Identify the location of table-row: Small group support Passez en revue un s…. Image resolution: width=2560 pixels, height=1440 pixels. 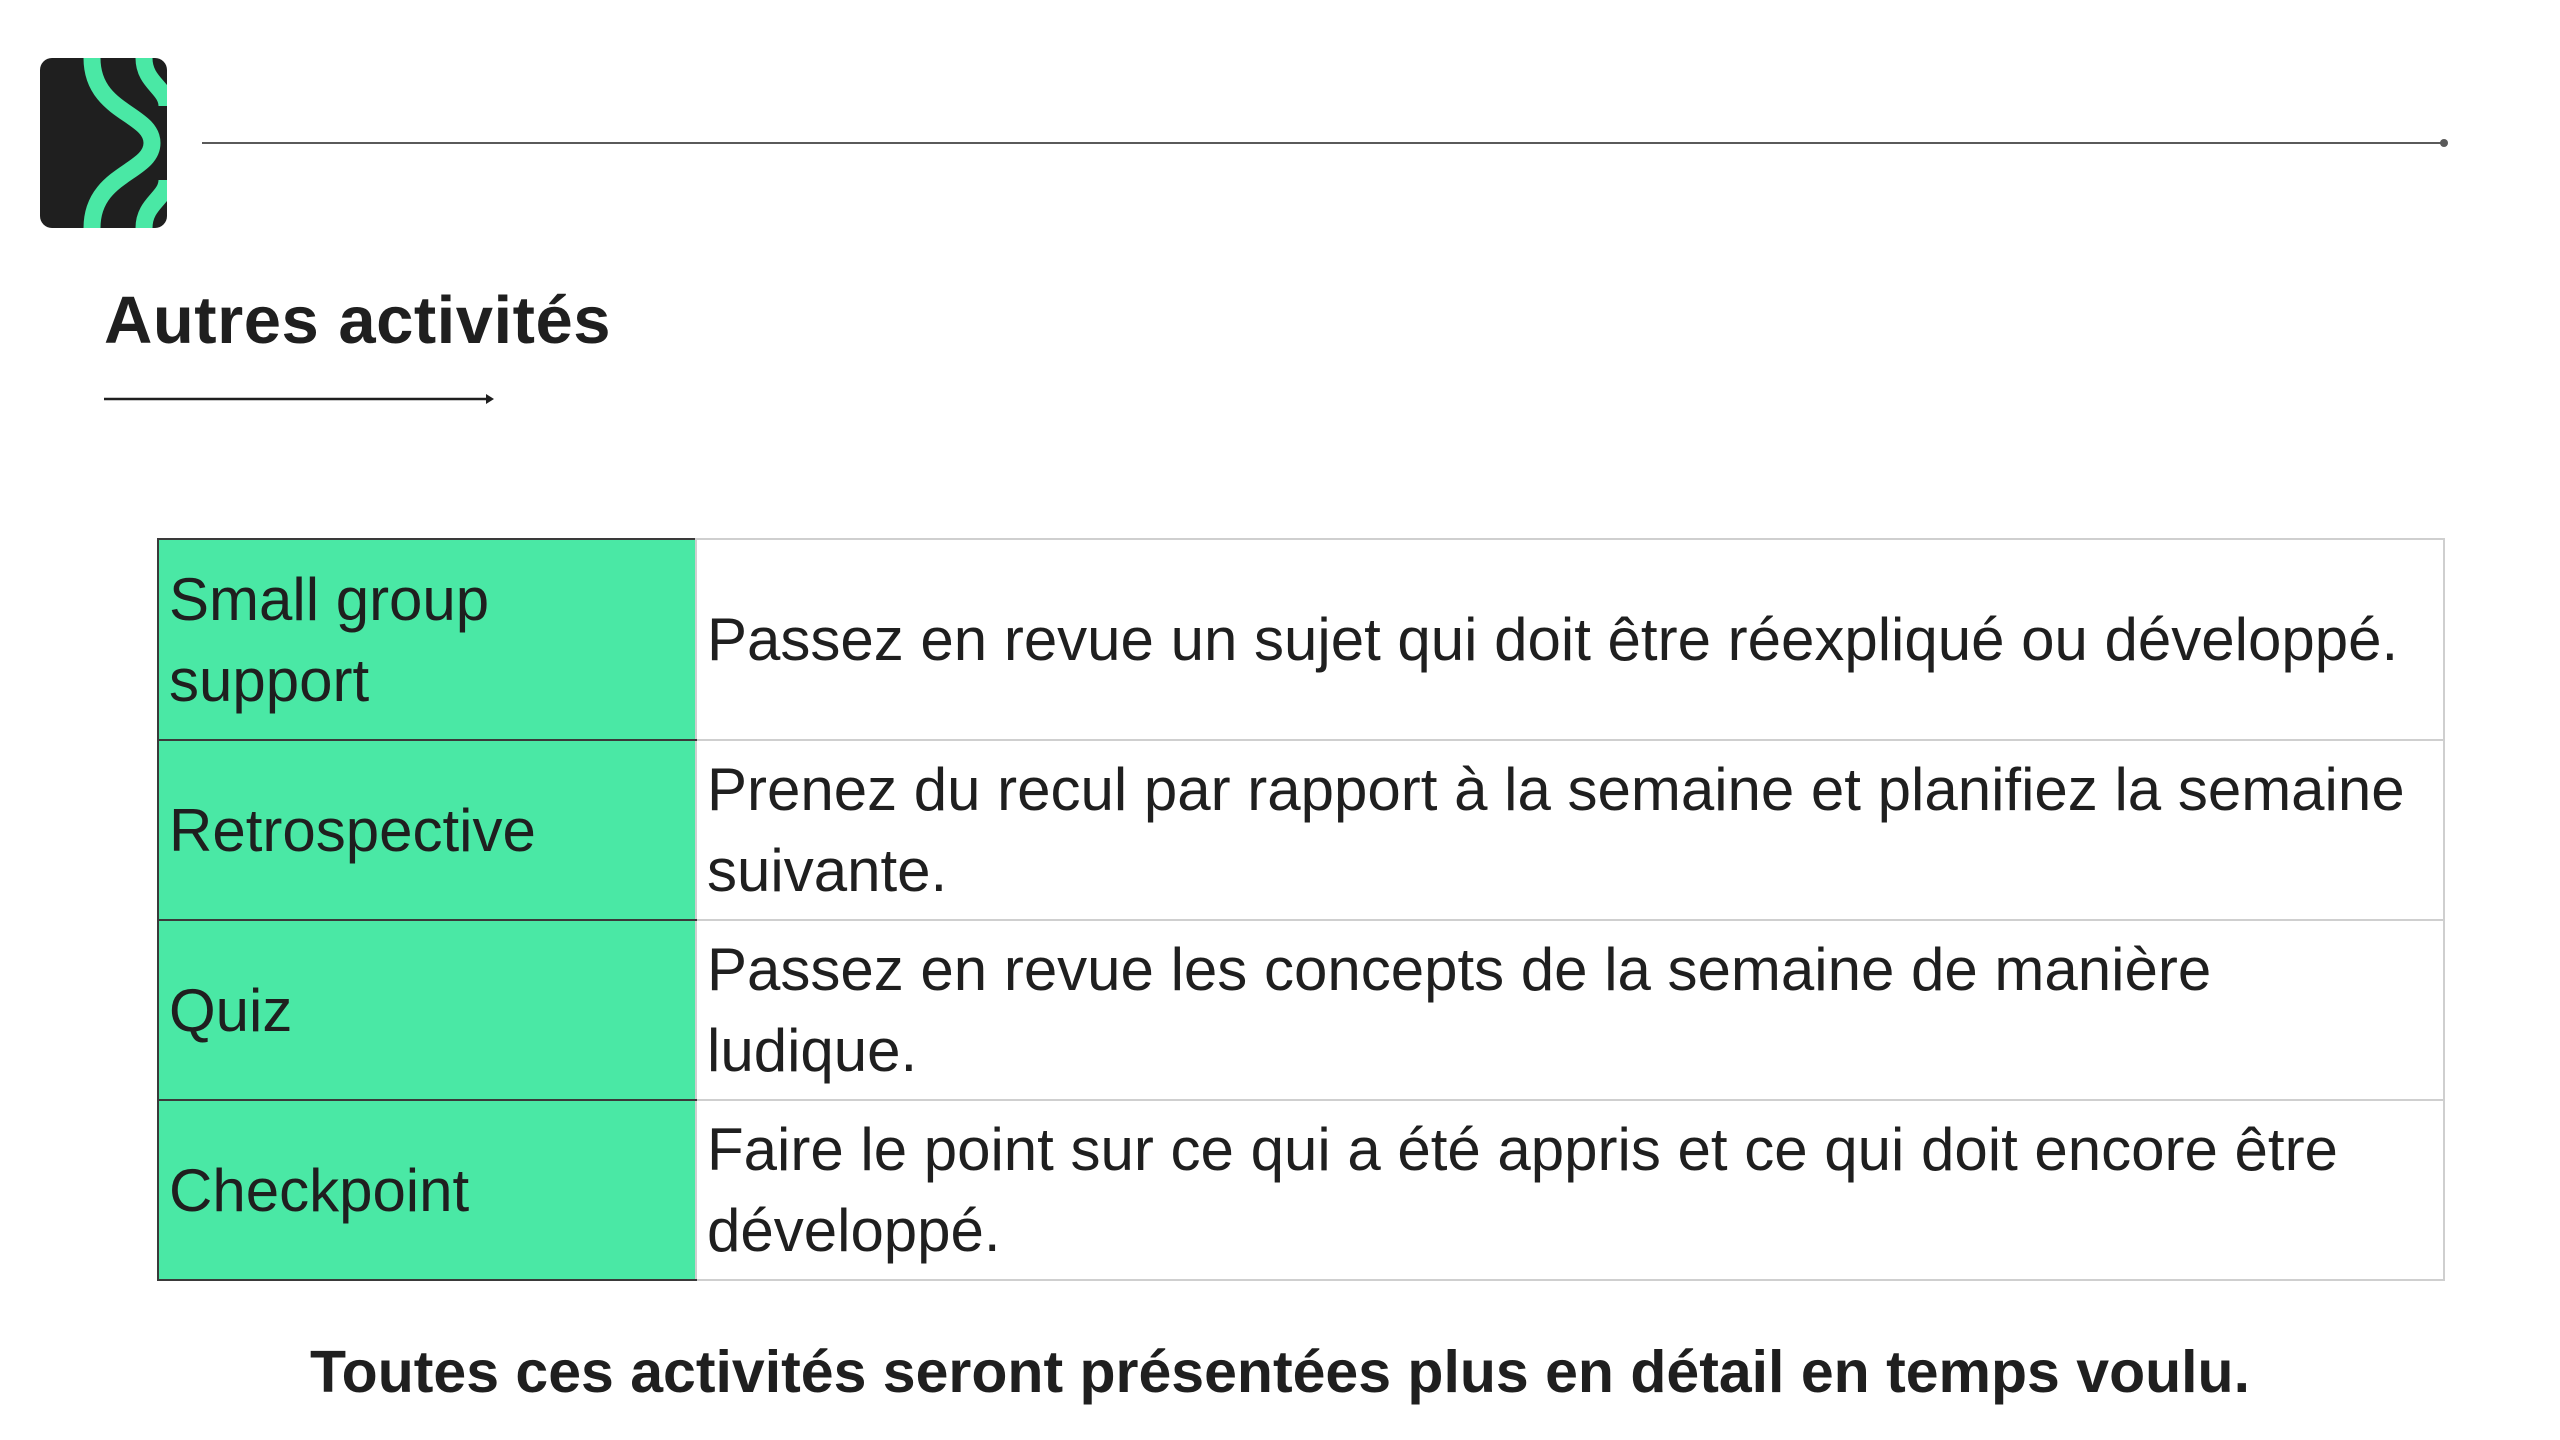
(1301, 639).